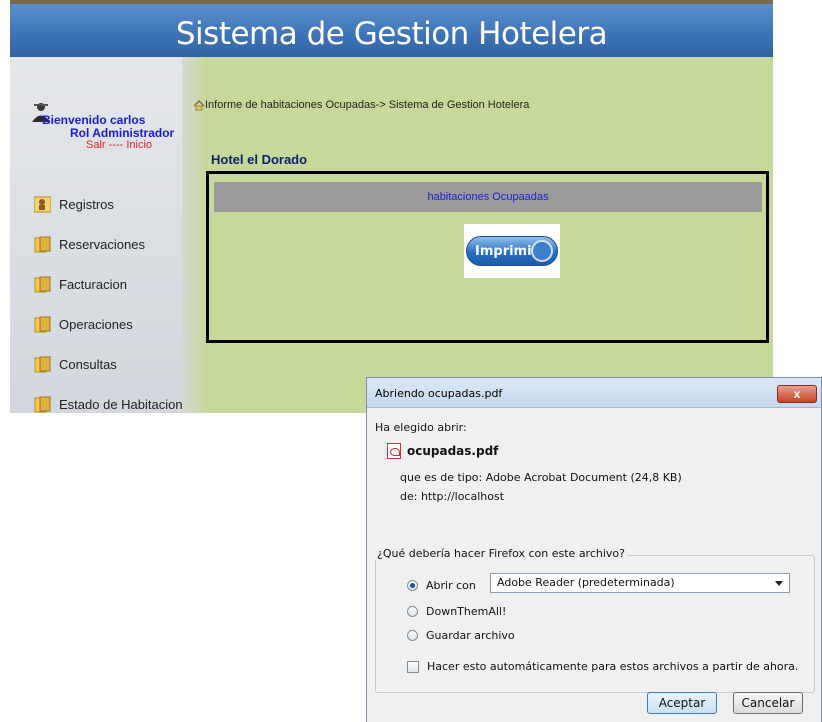 Image resolution: width=822 pixels, height=722 pixels. What do you see at coordinates (506, 251) in the screenshot?
I see `print-label: Imprimir` at bounding box center [506, 251].